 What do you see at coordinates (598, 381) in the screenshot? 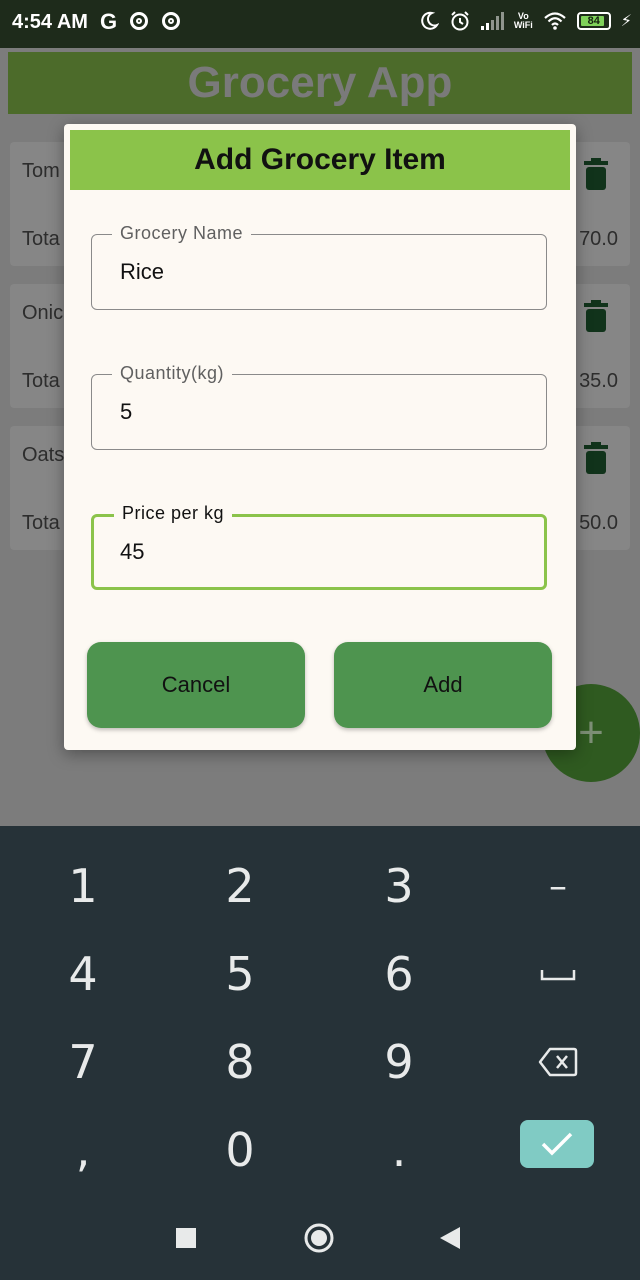
I see `item-total-price: 35.0` at bounding box center [598, 381].